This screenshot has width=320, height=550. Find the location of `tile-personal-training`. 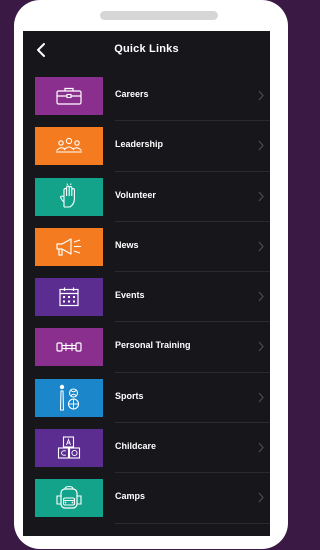

tile-personal-training is located at coordinates (69, 347).